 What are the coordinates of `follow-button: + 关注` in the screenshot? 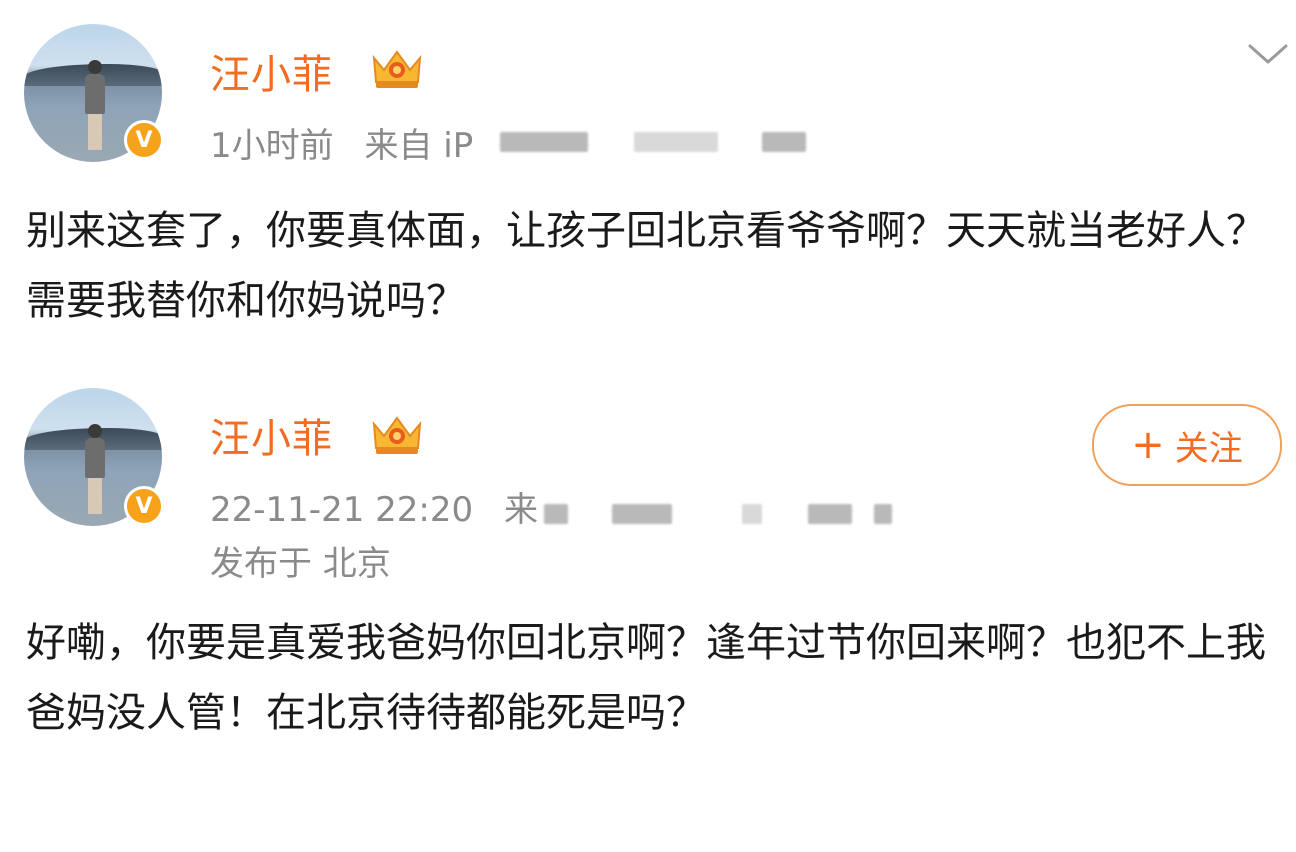 It's located at (1187, 445).